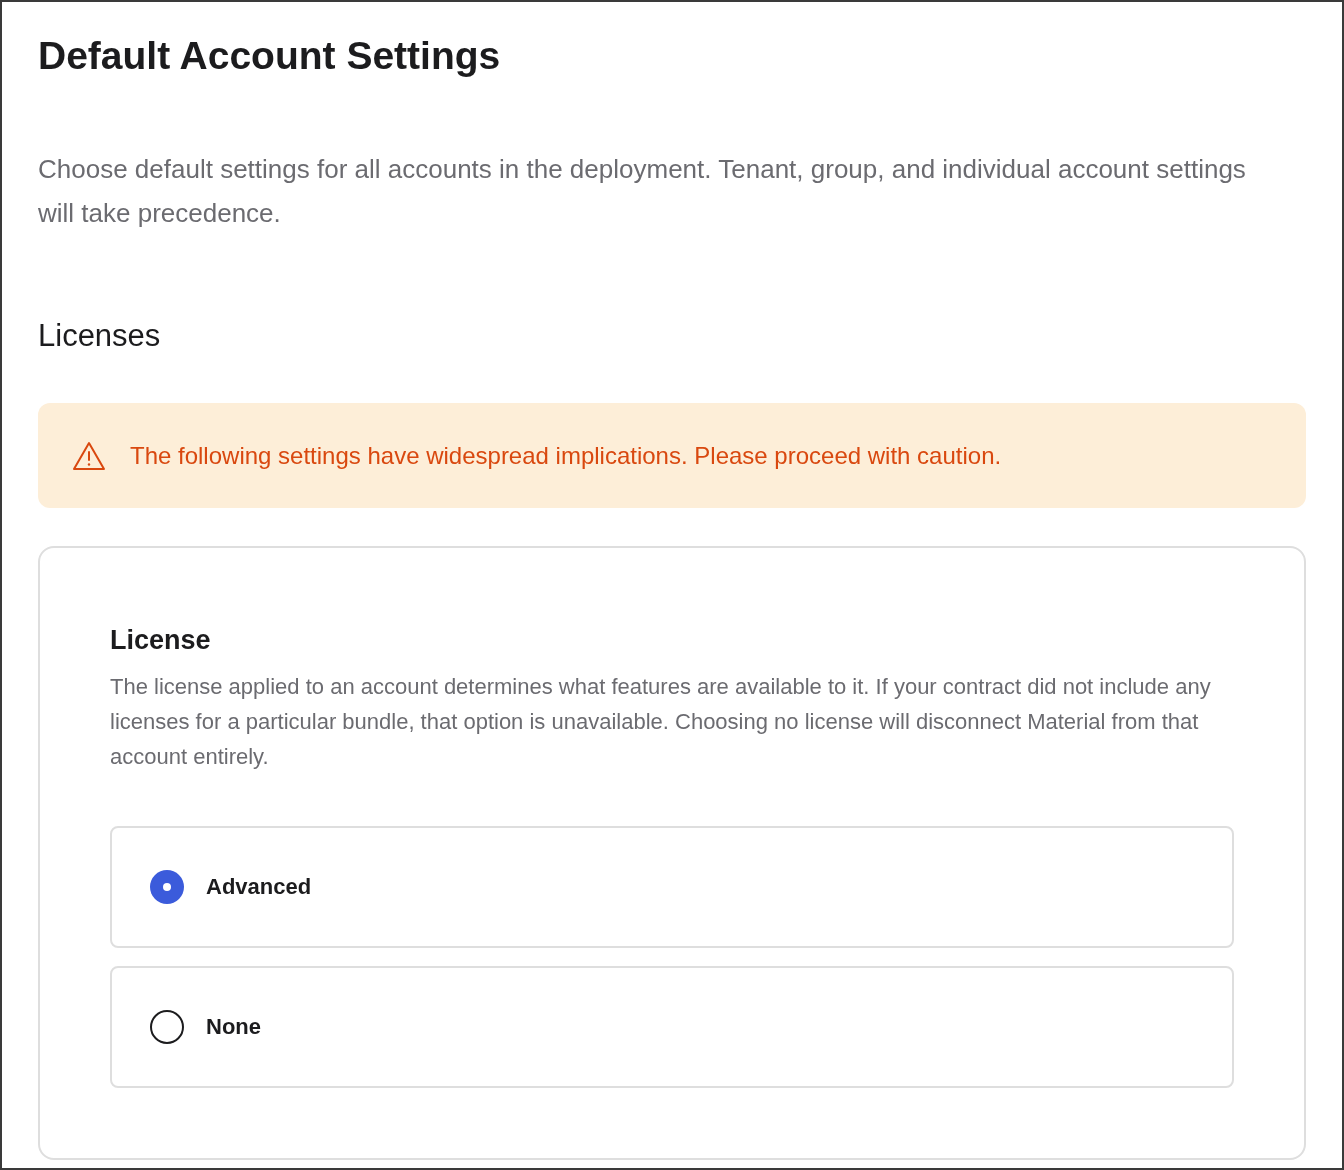 The width and height of the screenshot is (1344, 1170). Describe the element at coordinates (672, 1026) in the screenshot. I see `radio-option: None` at that location.